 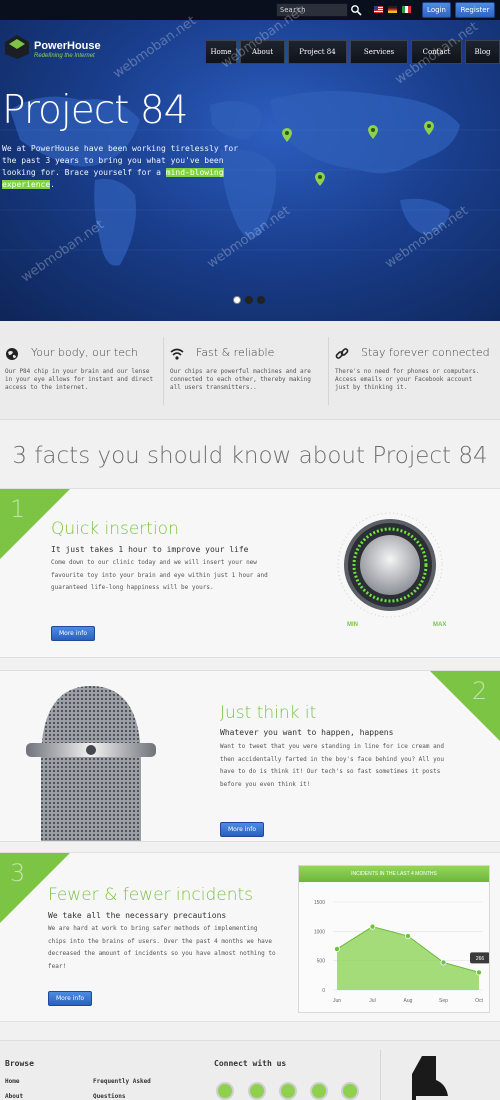 What do you see at coordinates (151, 895) in the screenshot?
I see `fact-title: Fewer & fewer incidents` at bounding box center [151, 895].